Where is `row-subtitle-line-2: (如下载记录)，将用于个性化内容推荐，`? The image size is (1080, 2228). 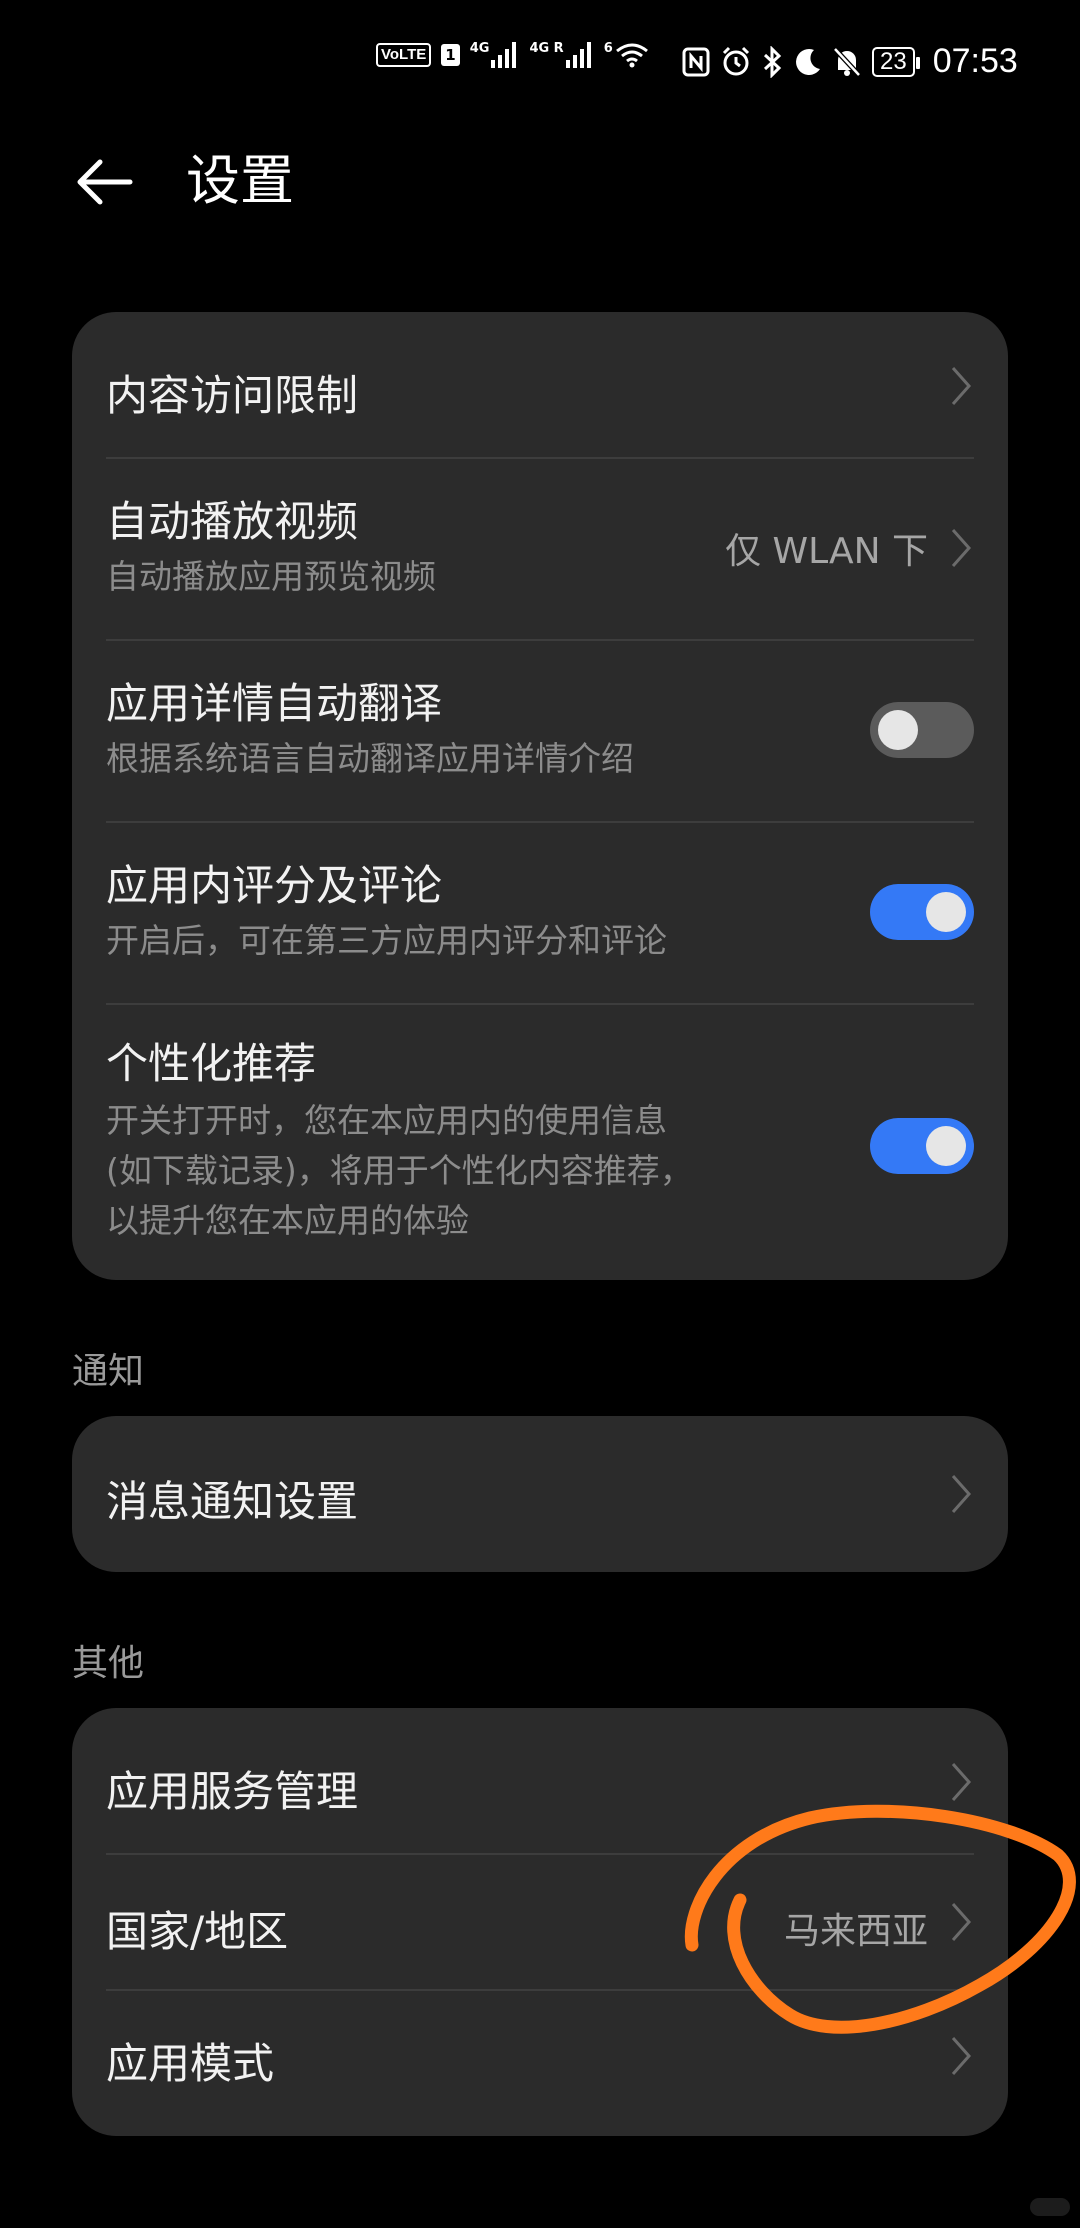 row-subtitle-line-2: (如下载记录)，将用于个性化内容推荐， is located at coordinates (399, 1170).